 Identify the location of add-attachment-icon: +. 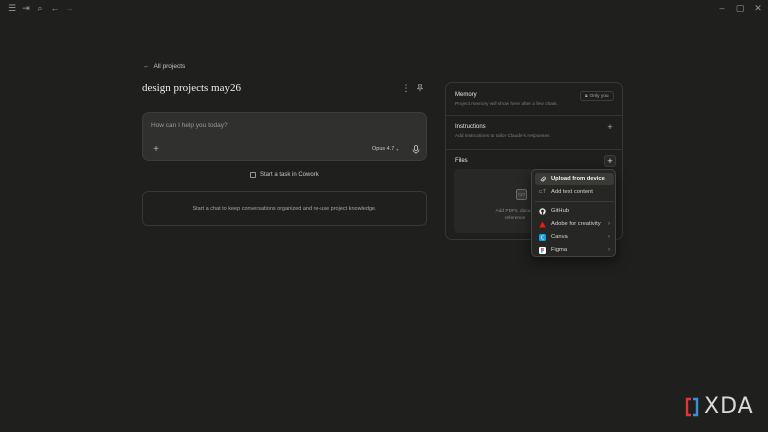
(156, 149).